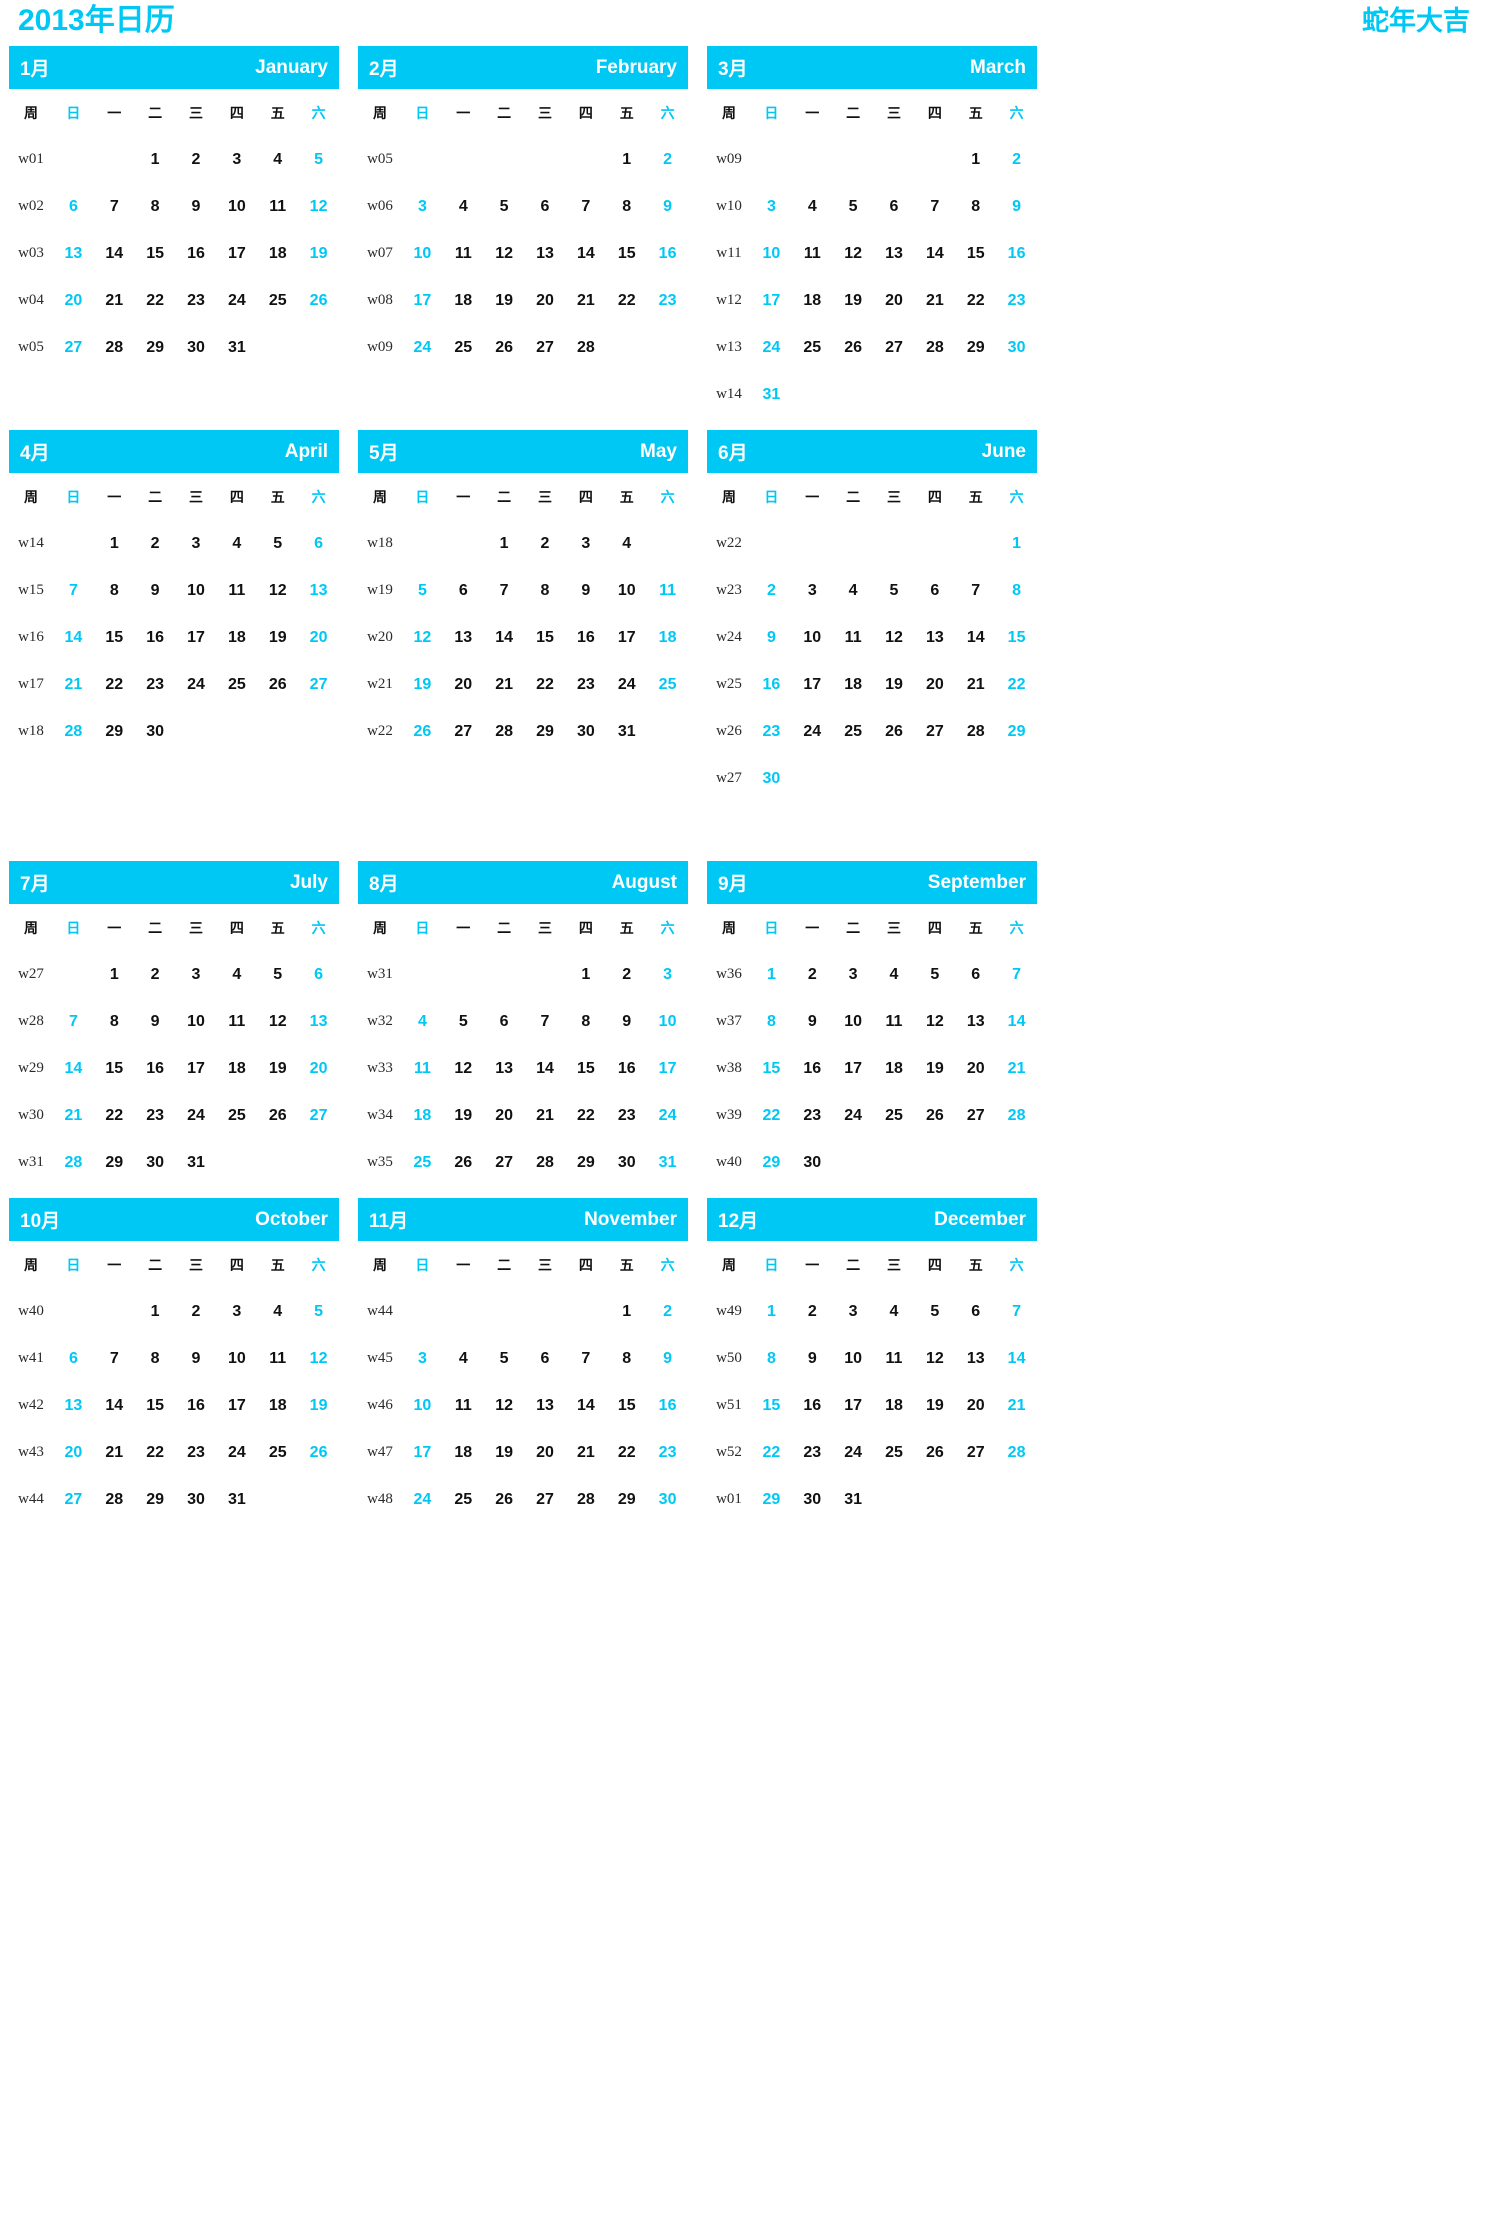 This screenshot has width=1487, height=2239. I want to click on month-header: 12月 December, so click(872, 1219).